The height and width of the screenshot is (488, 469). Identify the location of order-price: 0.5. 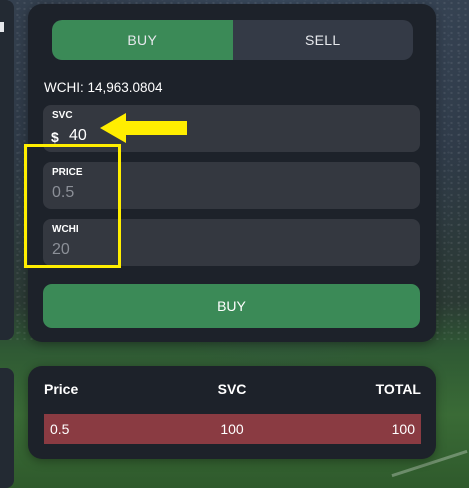
(60, 429).